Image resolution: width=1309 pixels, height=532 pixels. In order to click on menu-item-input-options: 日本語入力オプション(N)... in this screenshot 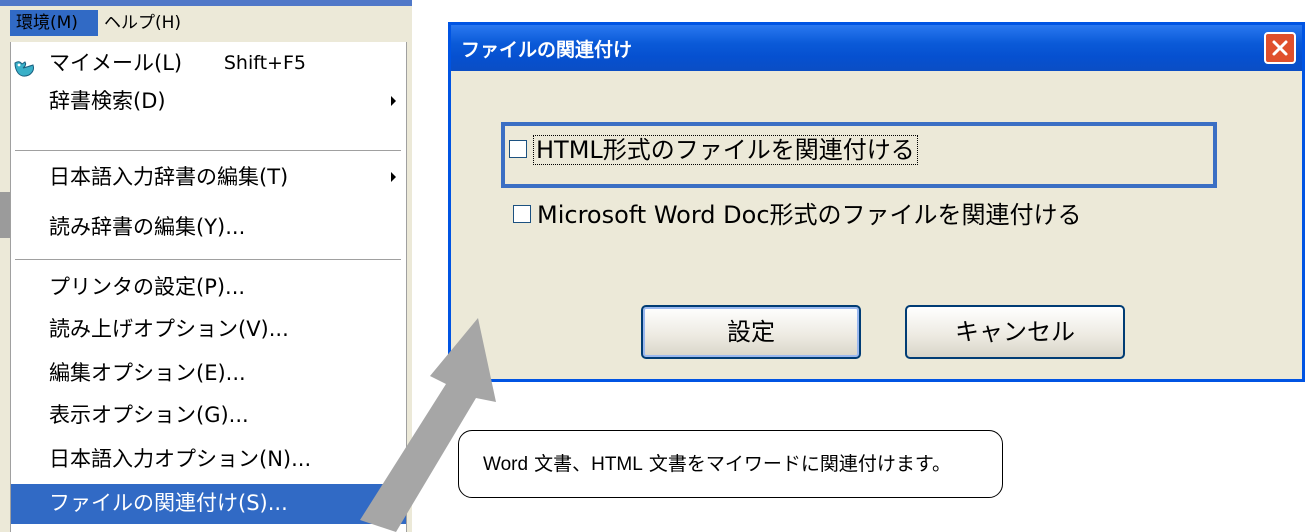, I will do `click(208, 459)`.